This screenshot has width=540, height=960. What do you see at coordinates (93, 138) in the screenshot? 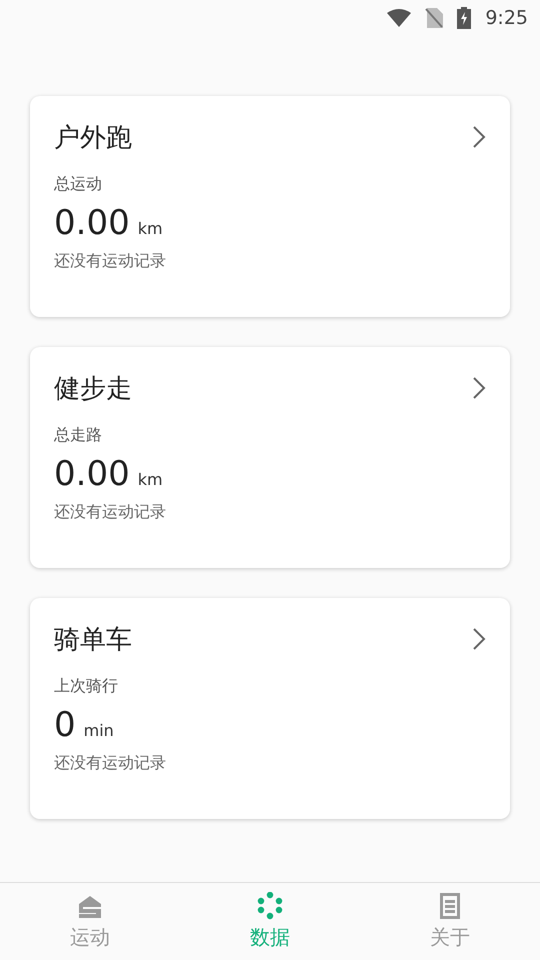
I see `card-title: 户外跑` at bounding box center [93, 138].